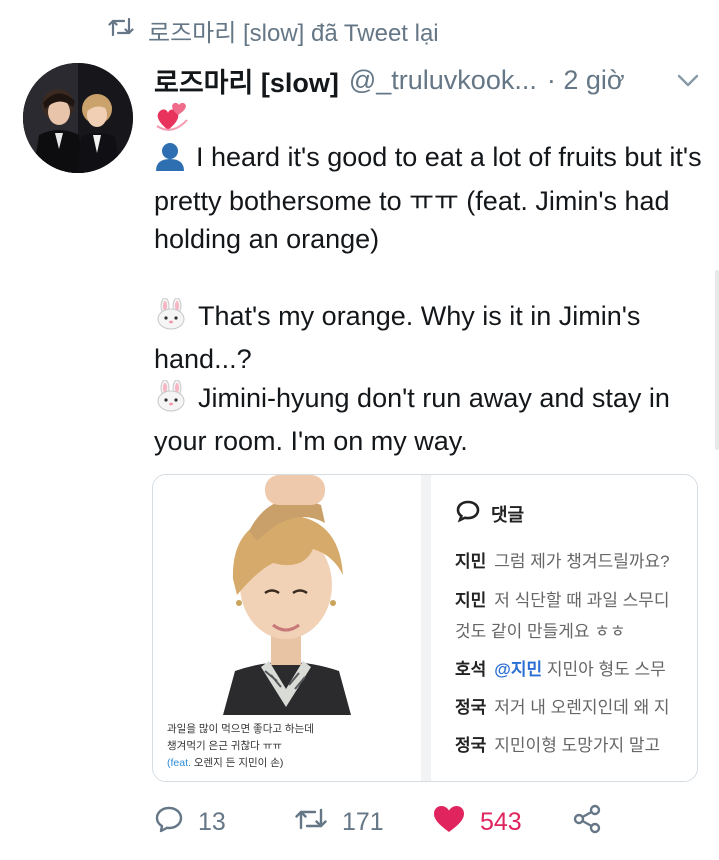 This screenshot has width=719, height=860. I want to click on comment-text: 지민이형 도망가지 말고, so click(577, 745).